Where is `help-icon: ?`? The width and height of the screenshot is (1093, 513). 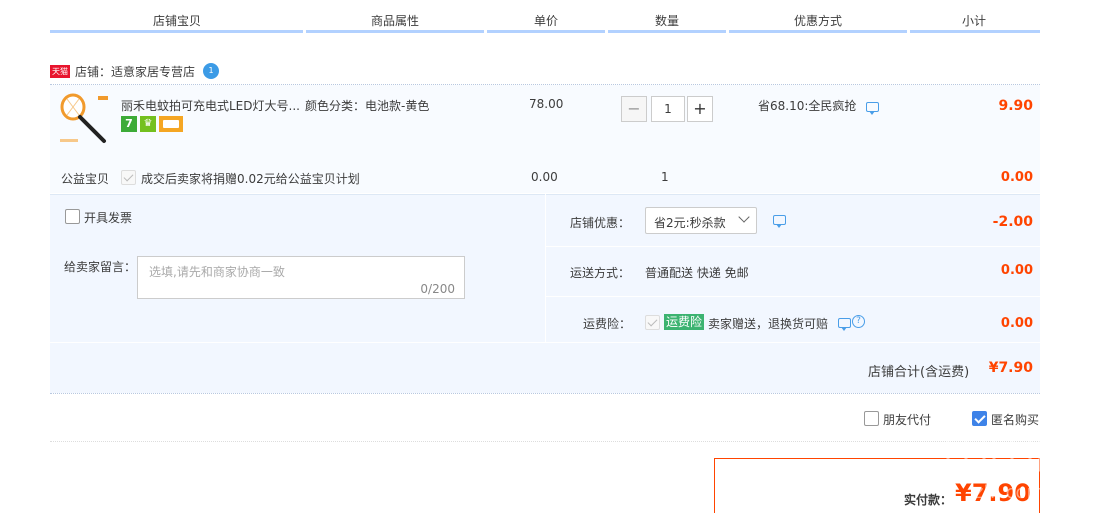
help-icon: ? is located at coordinates (858, 321).